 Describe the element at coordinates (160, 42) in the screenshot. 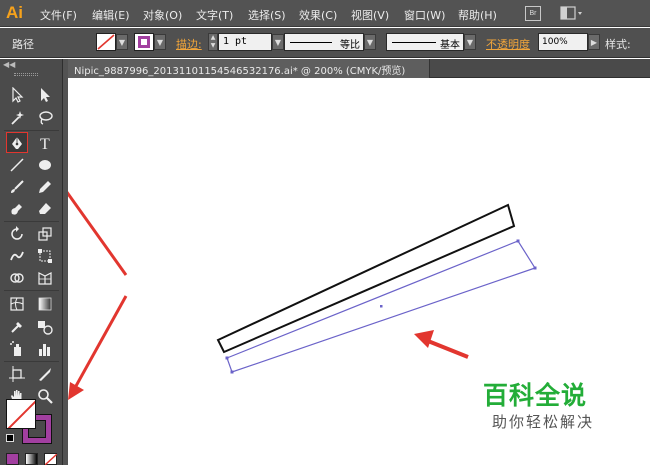

I see `stroke-dropdown-icon: ▼` at that location.